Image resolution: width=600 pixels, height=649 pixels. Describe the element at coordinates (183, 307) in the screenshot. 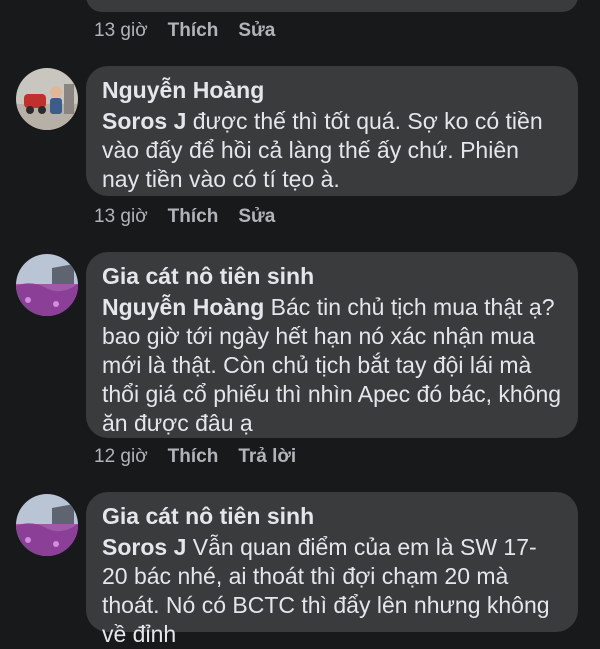

I see `mention-tag: Nguyễn Hoàng` at that location.